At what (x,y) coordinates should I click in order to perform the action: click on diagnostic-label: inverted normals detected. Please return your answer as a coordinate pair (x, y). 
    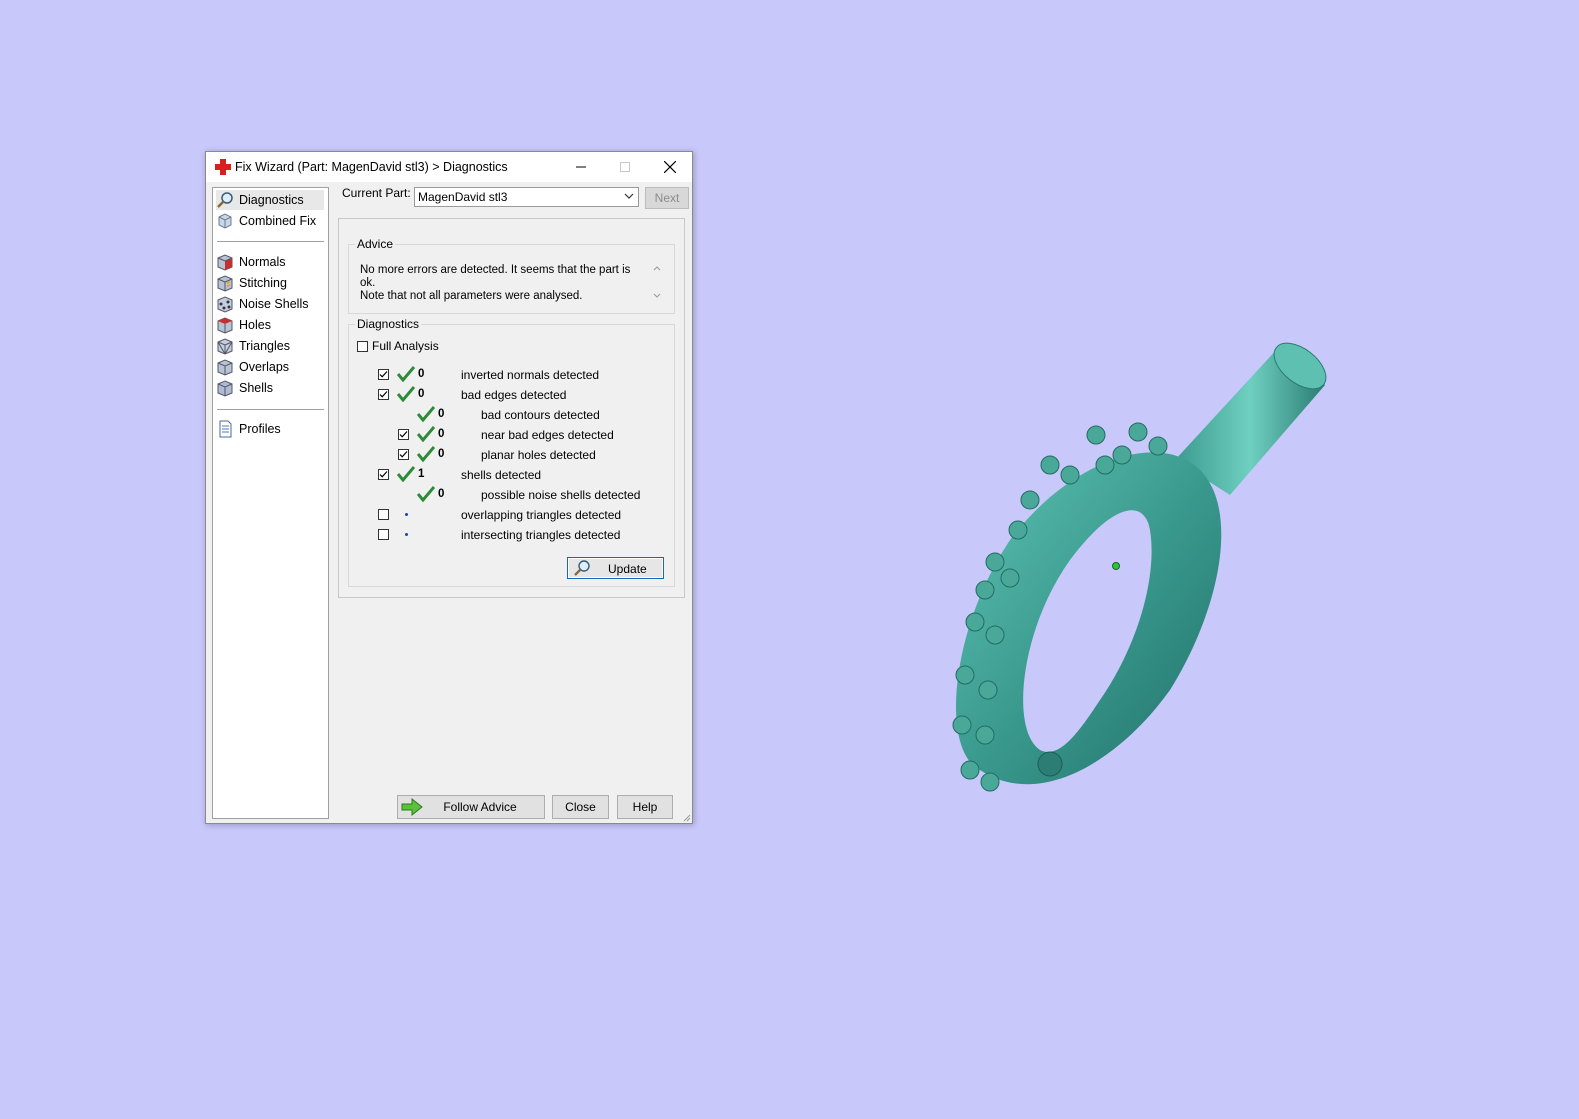
    Looking at the image, I should click on (530, 375).